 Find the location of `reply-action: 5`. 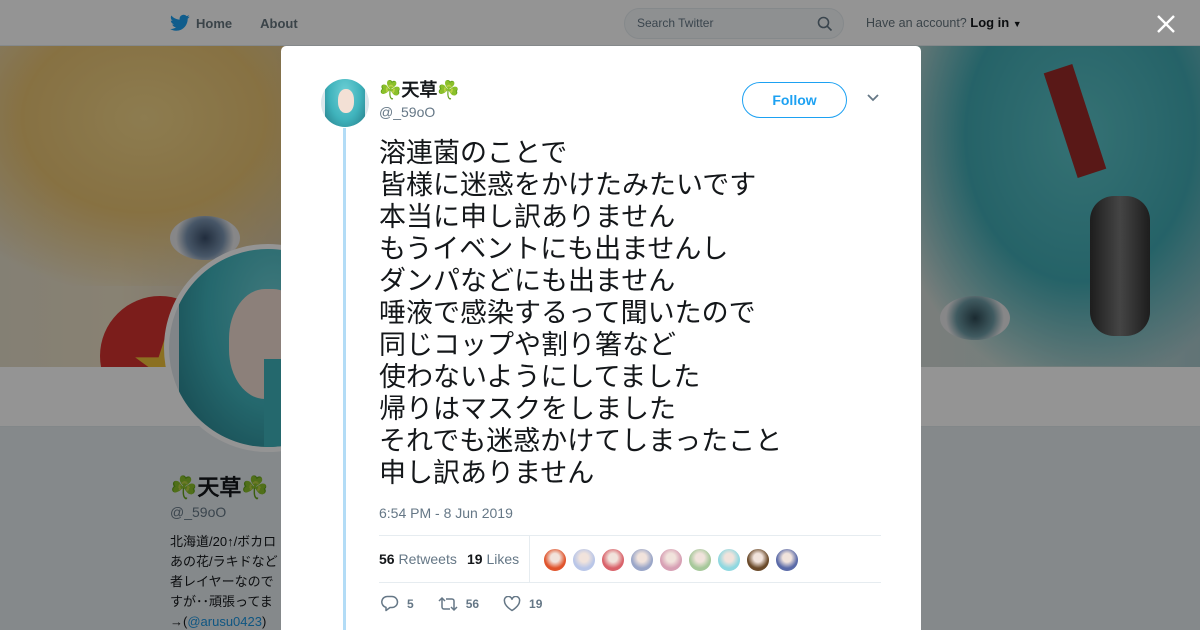

reply-action: 5 is located at coordinates (397, 603).